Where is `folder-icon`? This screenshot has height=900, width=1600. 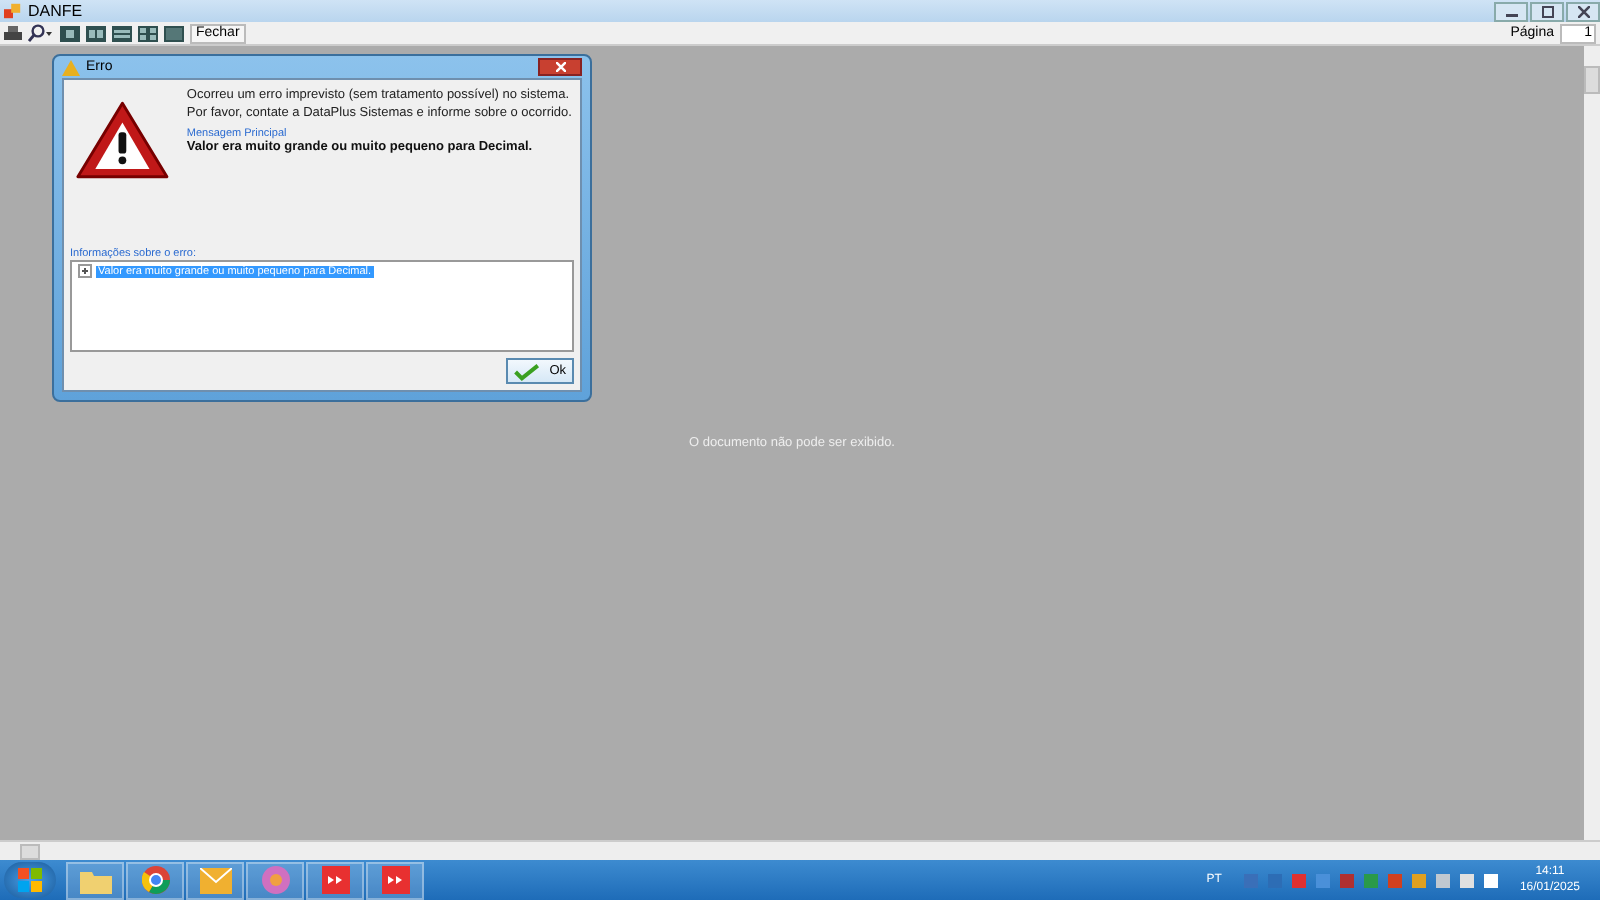 folder-icon is located at coordinates (95, 880).